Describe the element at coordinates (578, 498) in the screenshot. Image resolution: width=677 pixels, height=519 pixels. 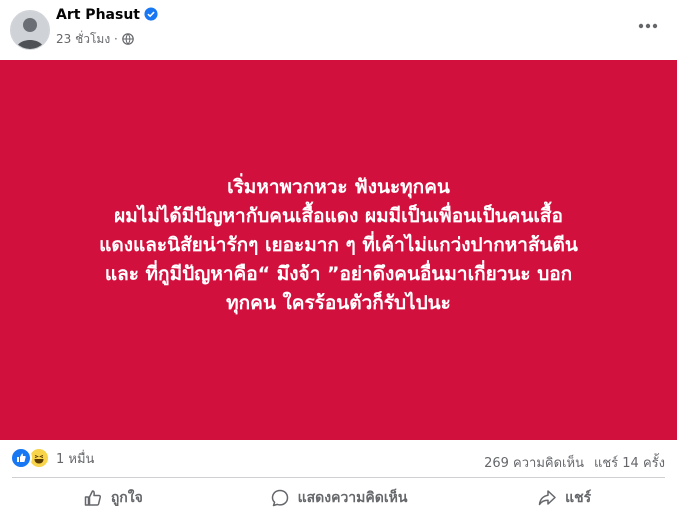
I see `share-label: แชร์` at that location.